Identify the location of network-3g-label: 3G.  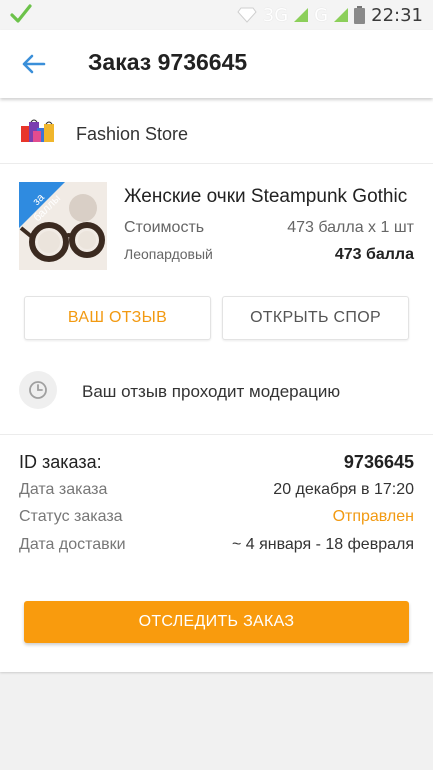
(275, 15).